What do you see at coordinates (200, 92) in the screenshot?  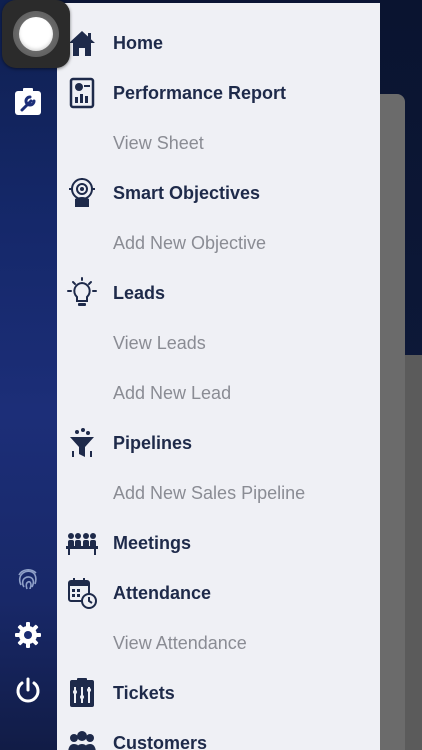 I see `menu-item-label: Performance Report` at bounding box center [200, 92].